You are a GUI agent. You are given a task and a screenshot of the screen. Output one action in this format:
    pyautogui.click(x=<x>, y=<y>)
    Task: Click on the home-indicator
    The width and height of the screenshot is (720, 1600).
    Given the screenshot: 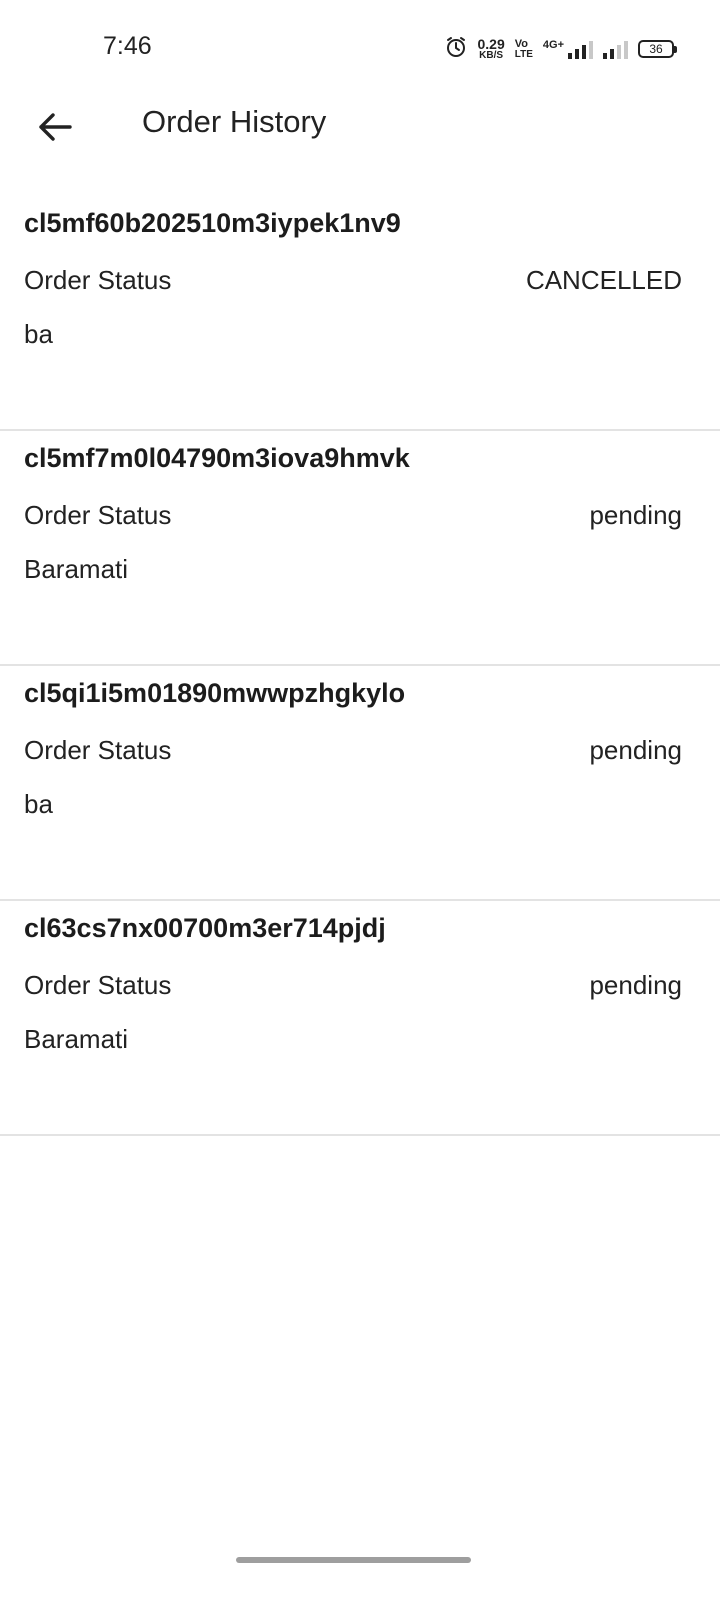 What is the action you would take?
    pyautogui.click(x=353, y=1560)
    